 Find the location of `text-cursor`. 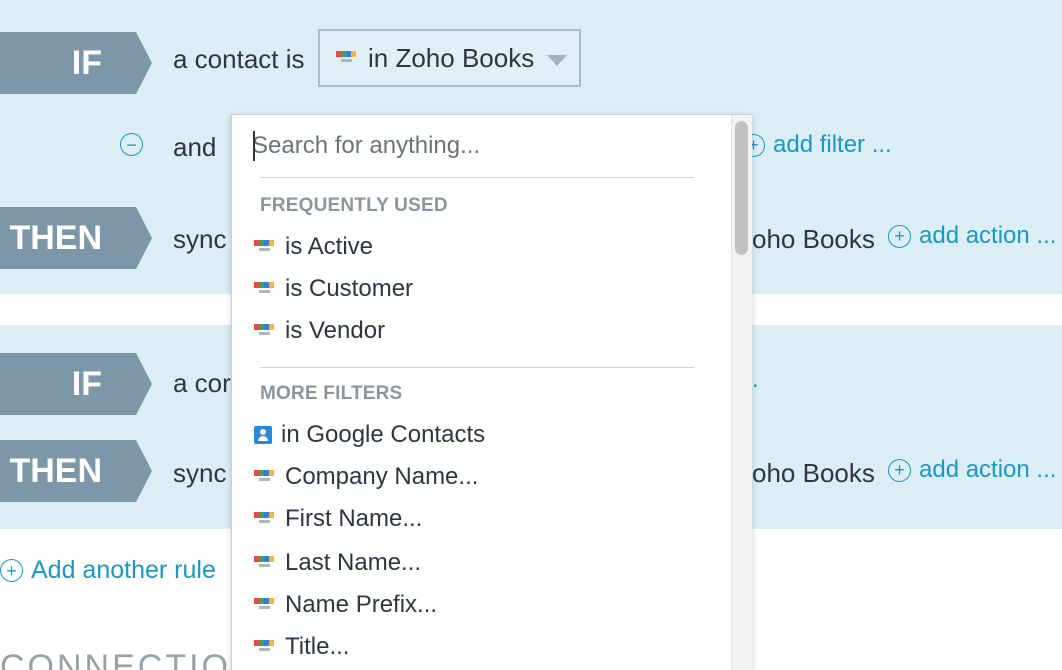

text-cursor is located at coordinates (254, 146).